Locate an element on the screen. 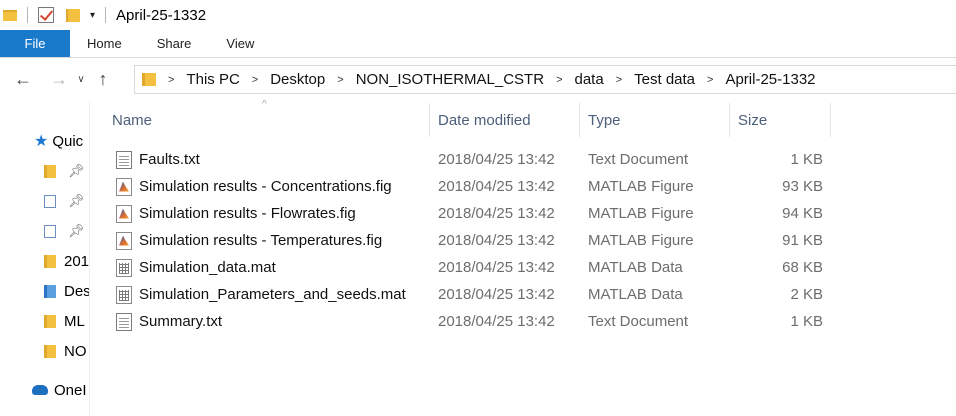  file-name: Simulation results - Temperatures.fig is located at coordinates (261, 240).